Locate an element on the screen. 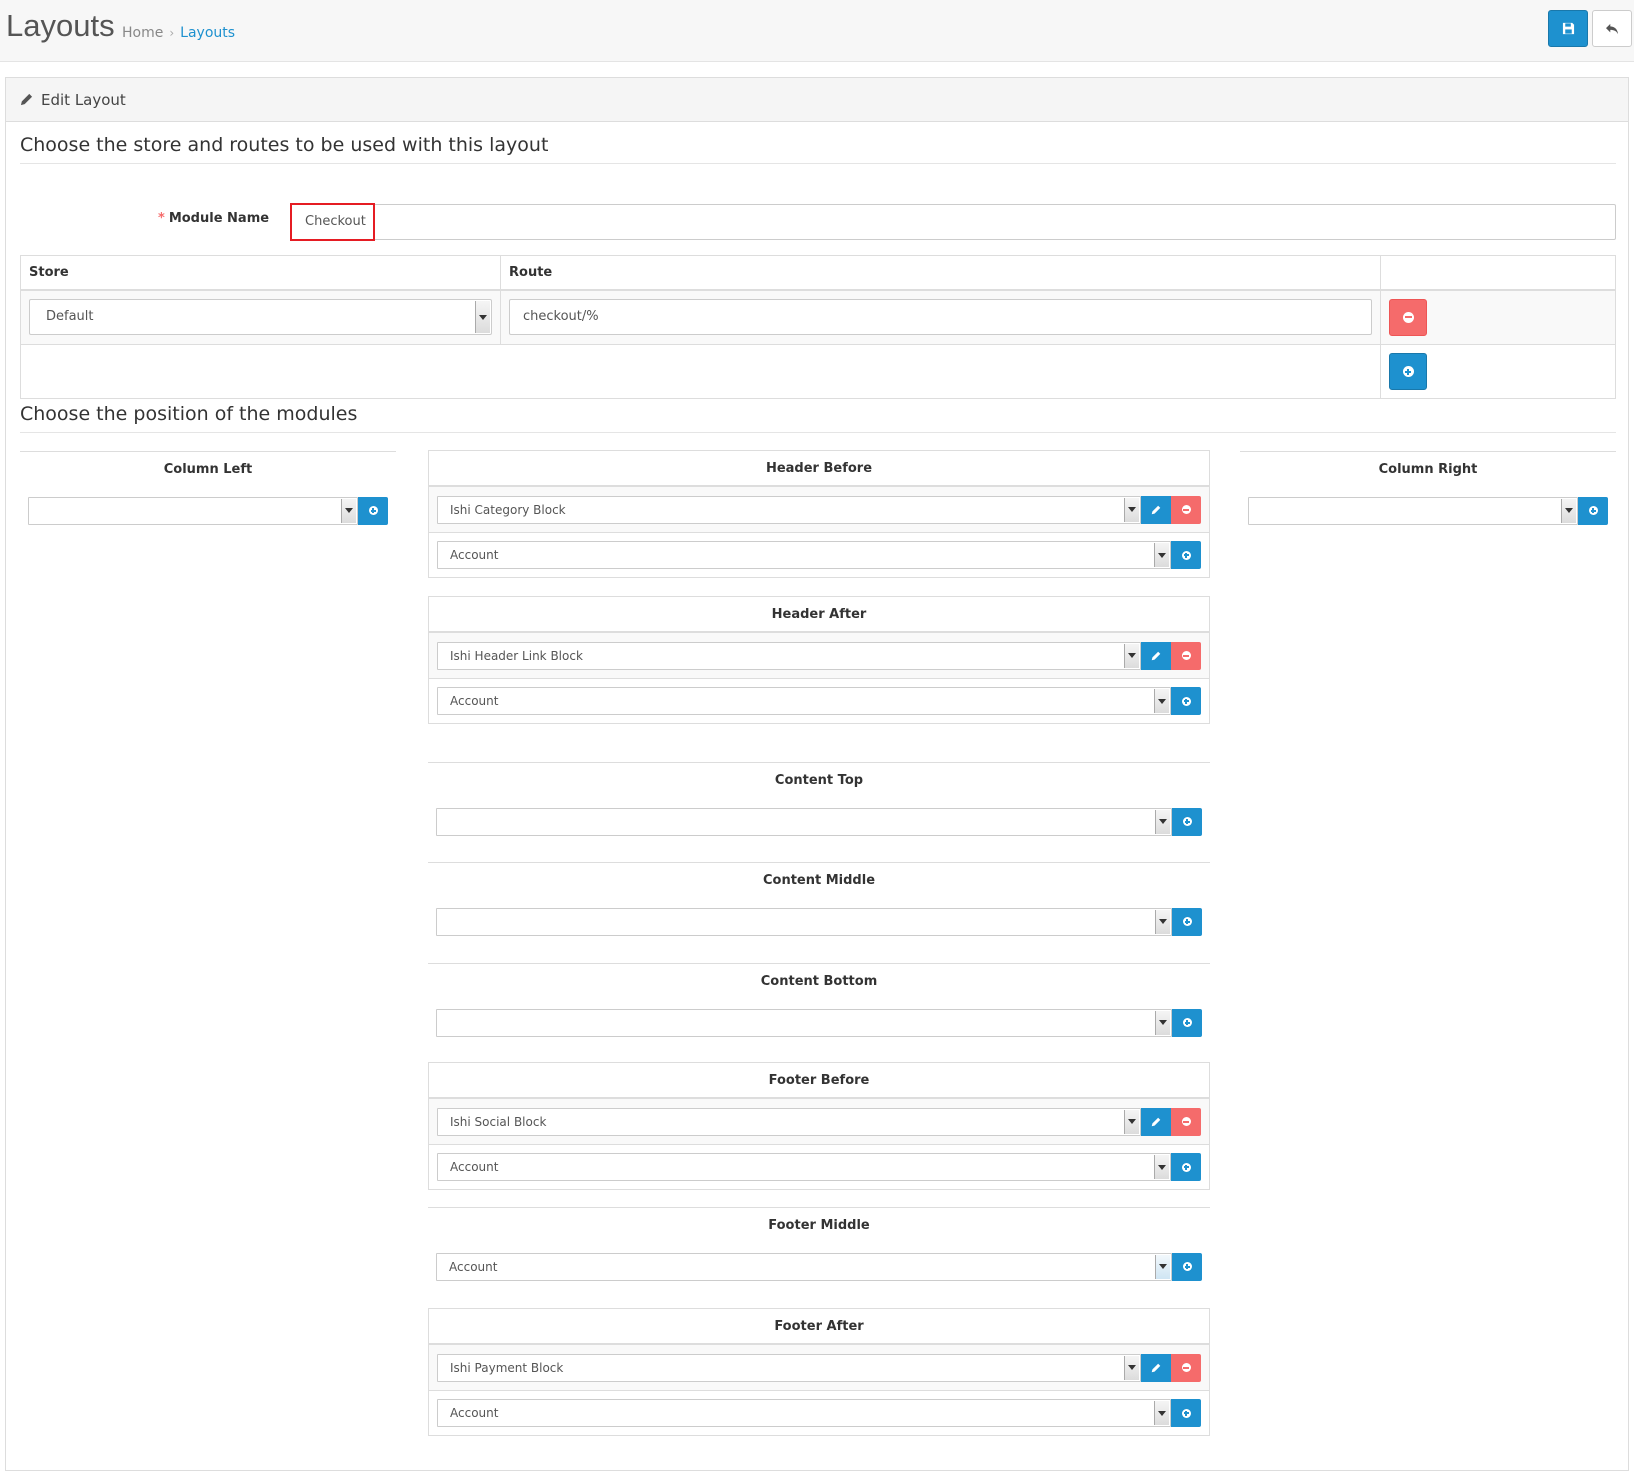  panel-heading: Edit Layout is located at coordinates (817, 100).